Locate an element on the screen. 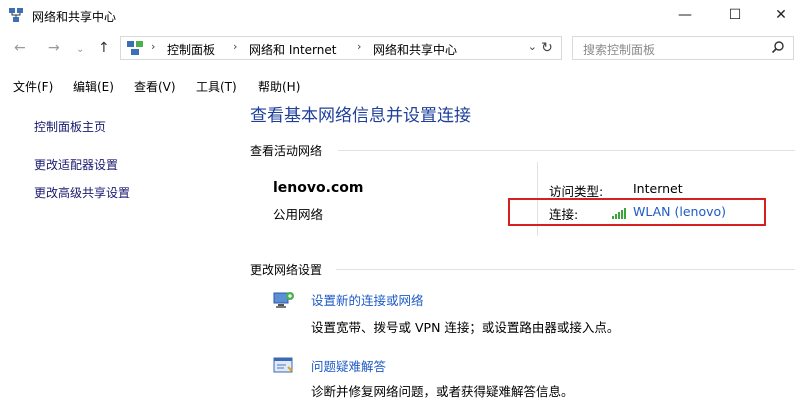  search-placeholder: 搜索控制面板 is located at coordinates (619, 50).